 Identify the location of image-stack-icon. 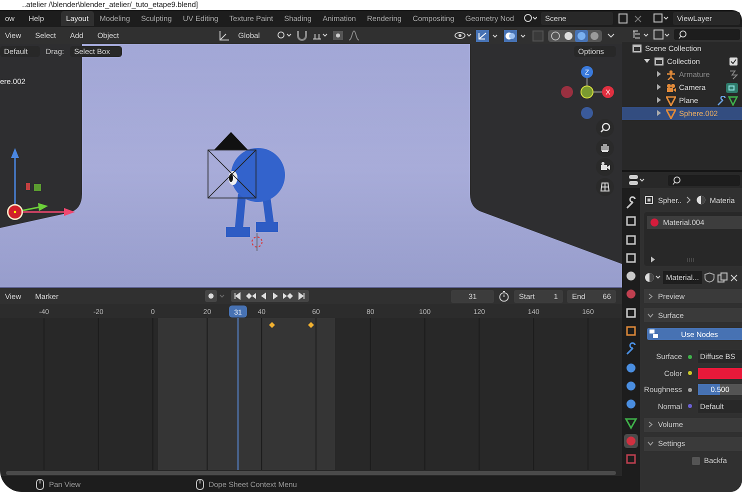
(661, 18).